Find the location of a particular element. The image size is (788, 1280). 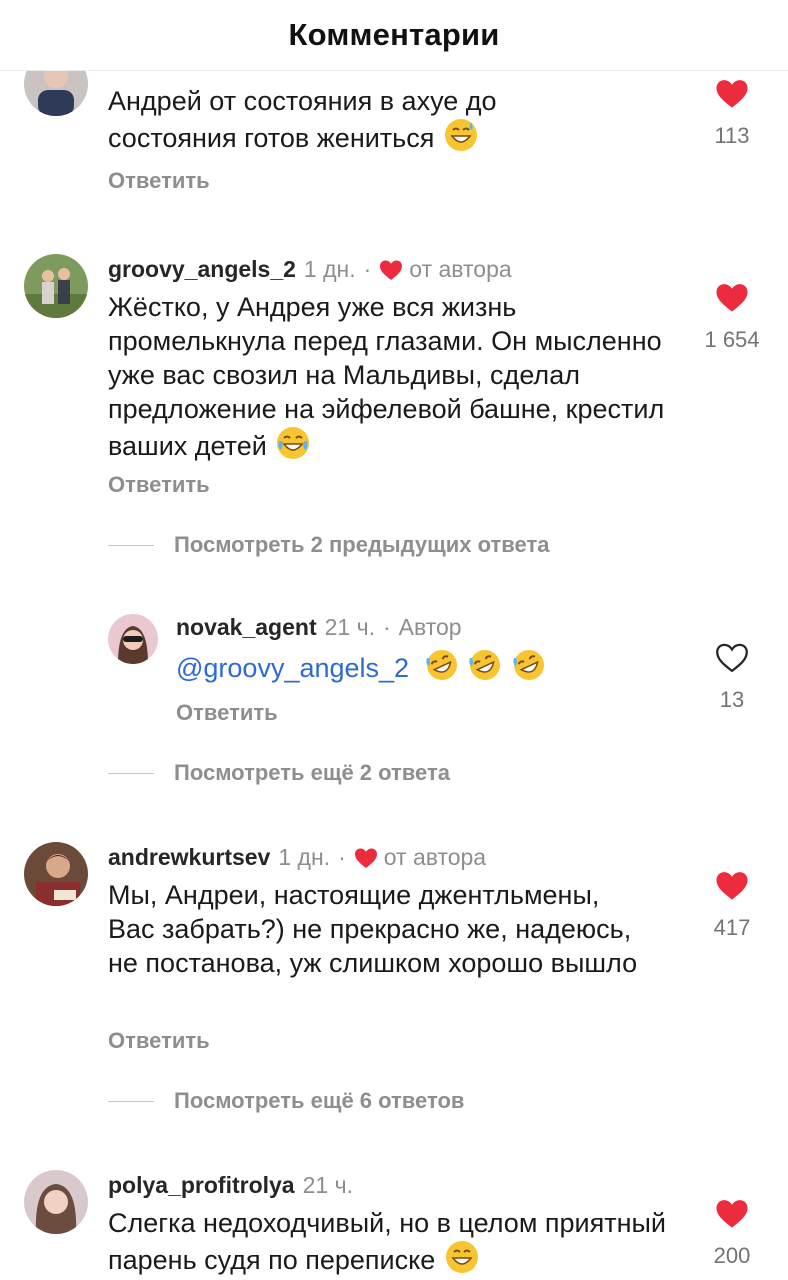

author-badge: Автор is located at coordinates (430, 627).